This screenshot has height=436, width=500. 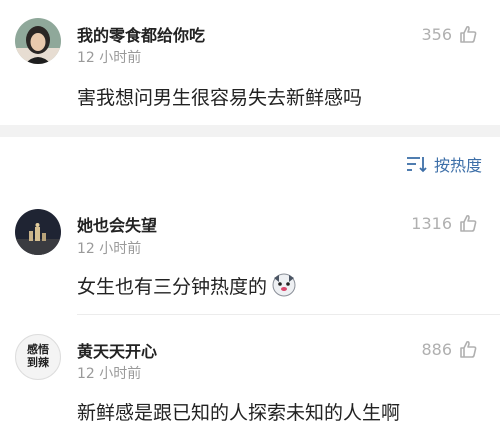 What do you see at coordinates (250, 131) in the screenshot?
I see `section-divider` at bounding box center [250, 131].